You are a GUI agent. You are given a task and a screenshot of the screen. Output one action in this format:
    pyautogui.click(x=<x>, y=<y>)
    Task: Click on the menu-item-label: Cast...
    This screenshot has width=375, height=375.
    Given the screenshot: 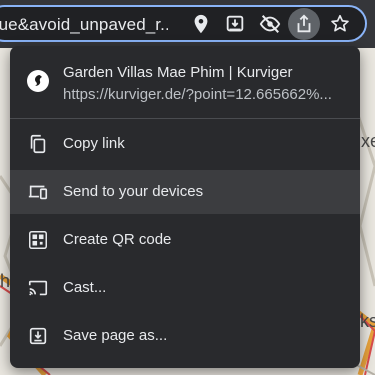 What is the action you would take?
    pyautogui.click(x=85, y=287)
    